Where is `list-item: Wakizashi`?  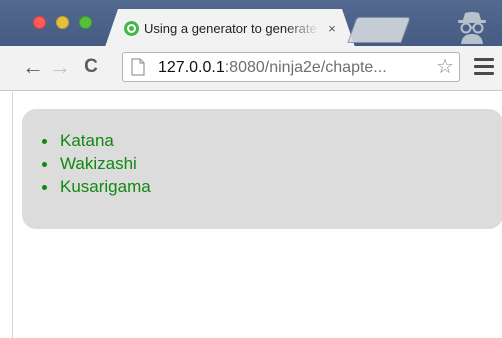 list-item: Wakizashi is located at coordinates (95, 163).